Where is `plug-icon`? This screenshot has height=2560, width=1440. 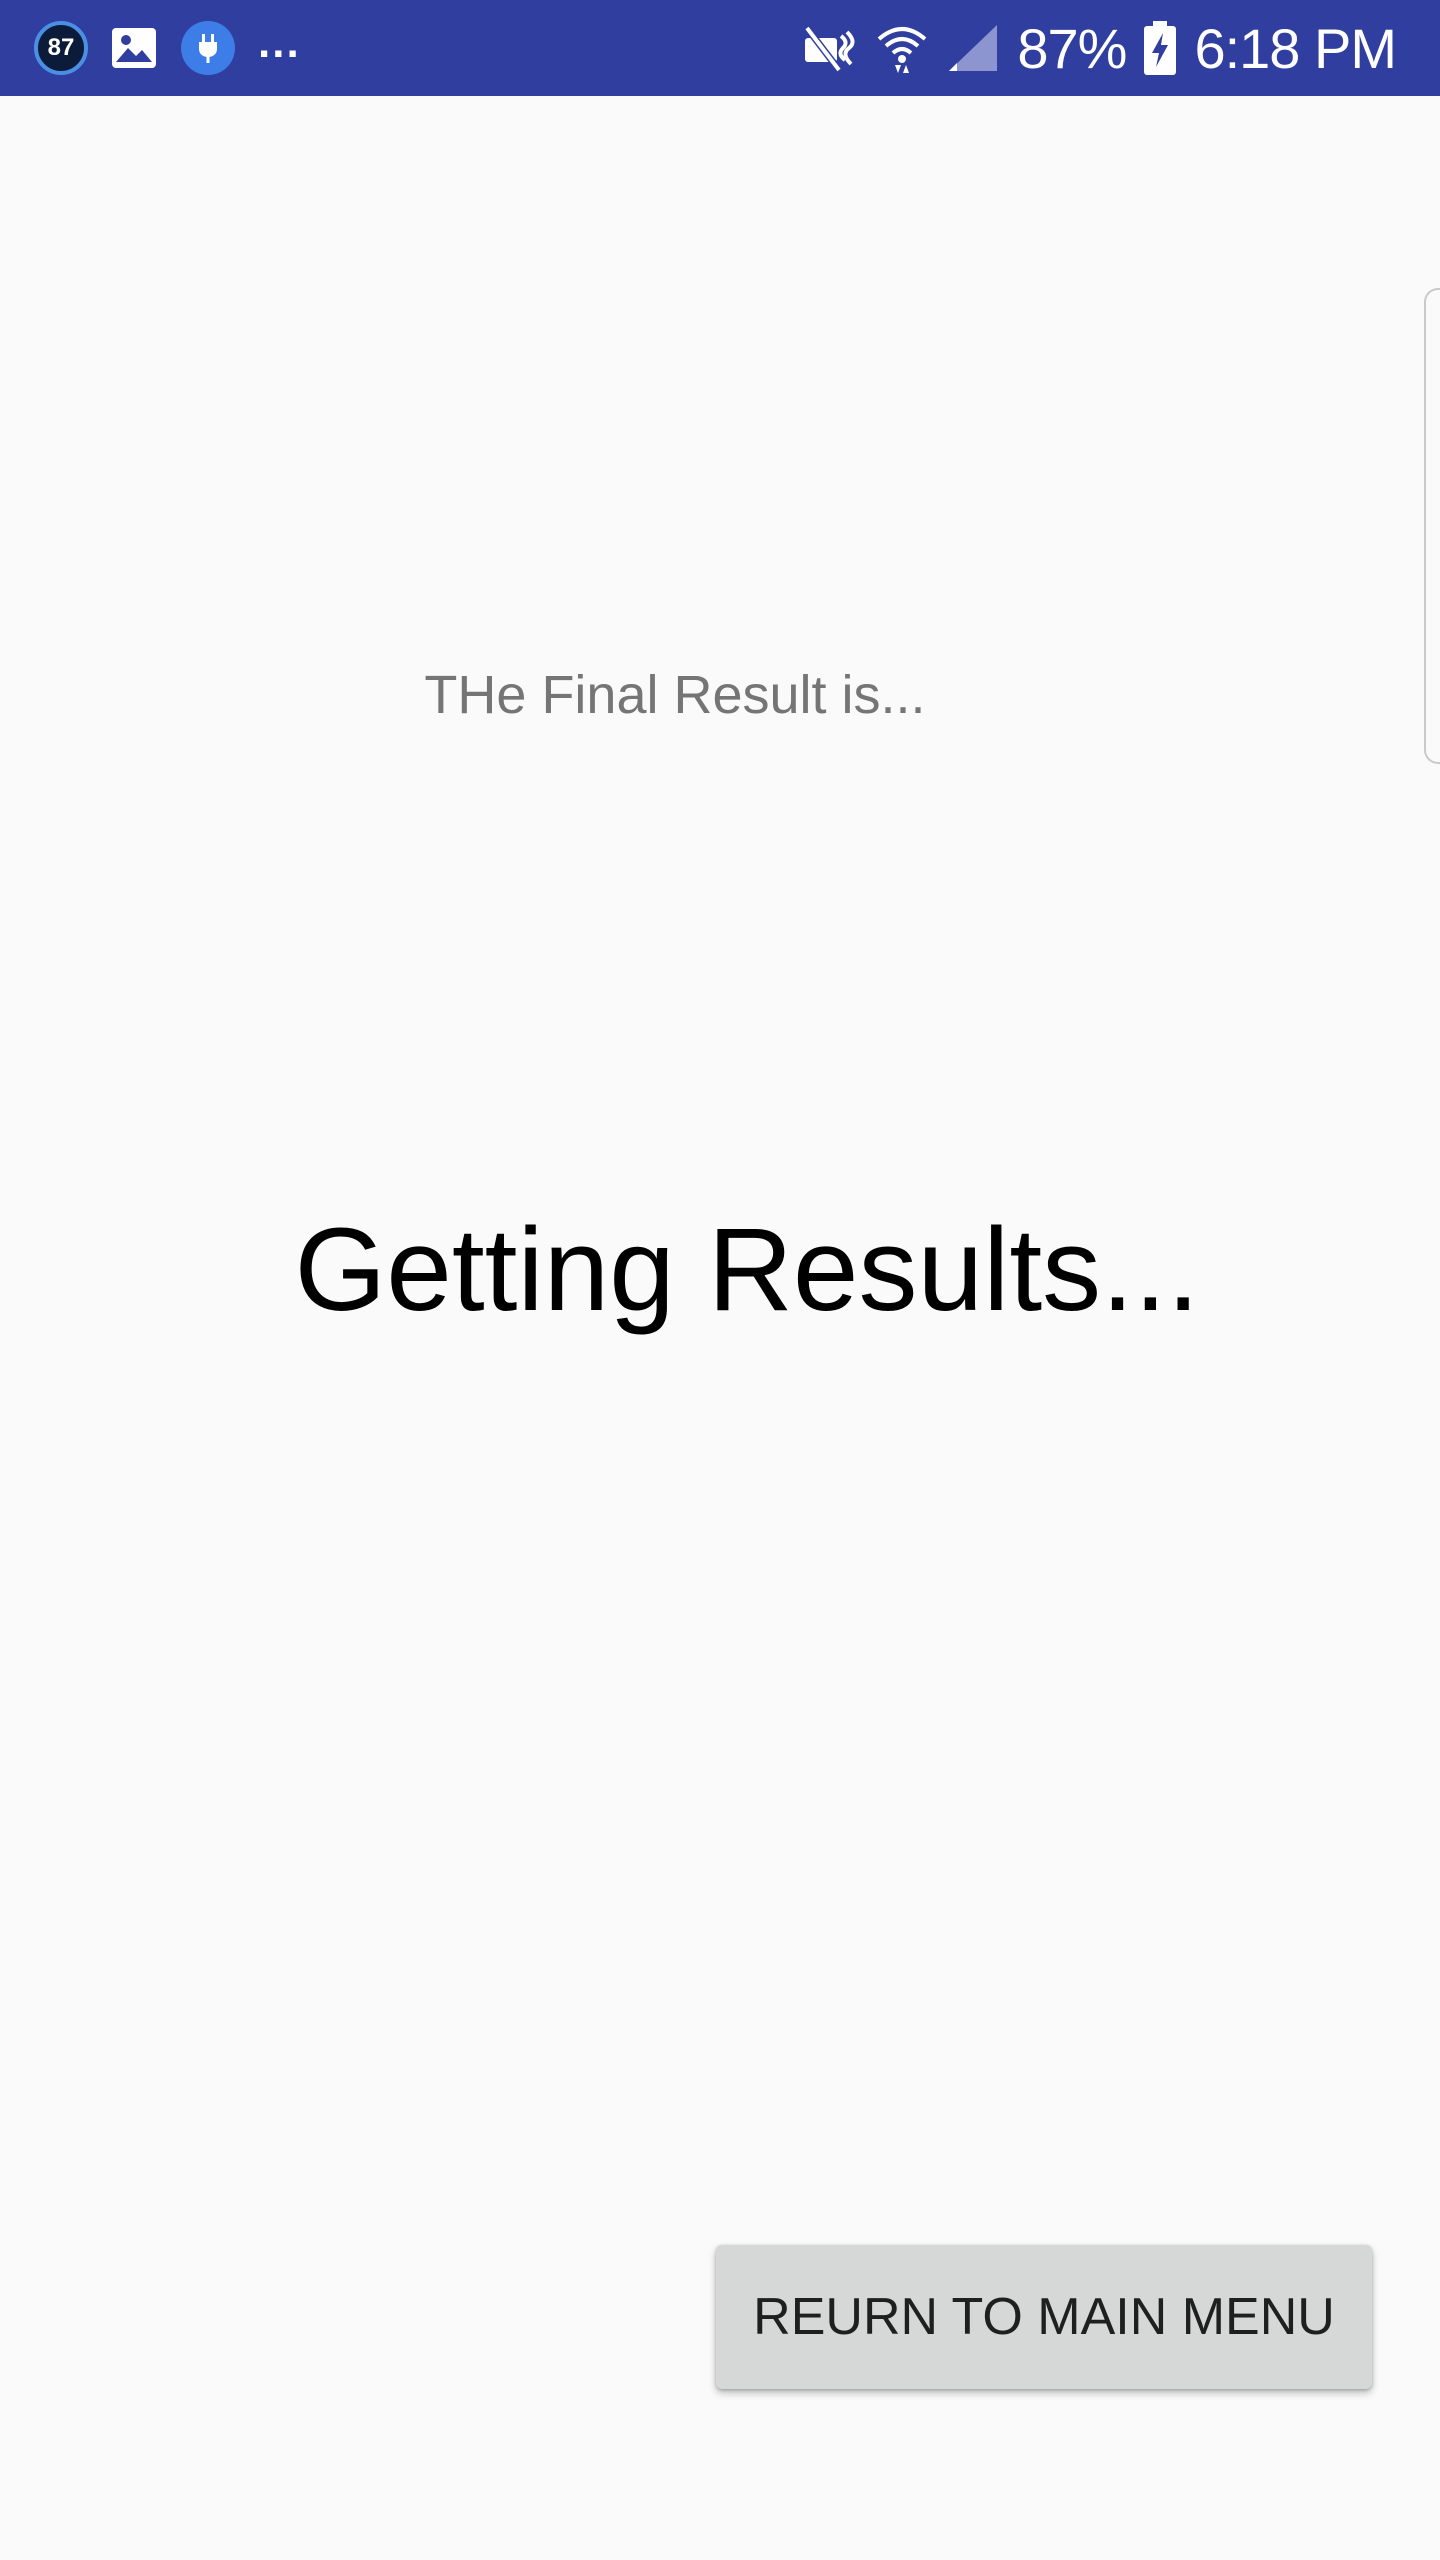 plug-icon is located at coordinates (208, 48).